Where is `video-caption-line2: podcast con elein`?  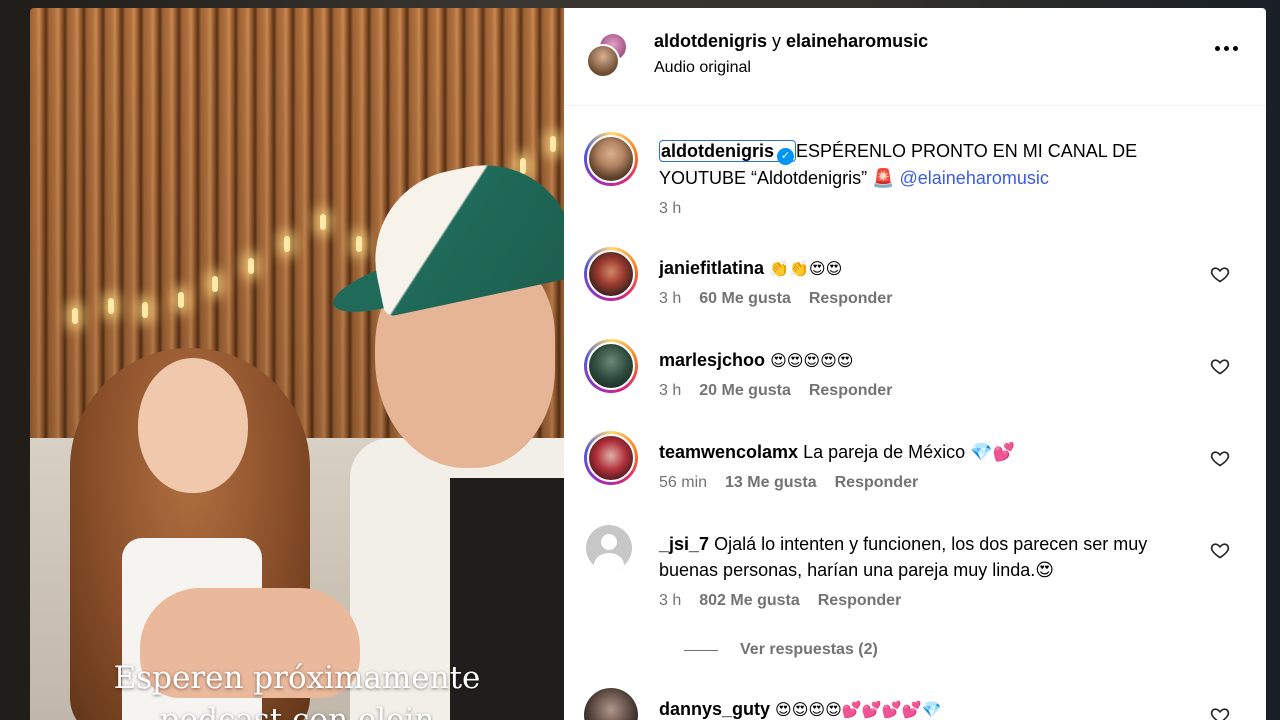 video-caption-line2: podcast con elein is located at coordinates (297, 711).